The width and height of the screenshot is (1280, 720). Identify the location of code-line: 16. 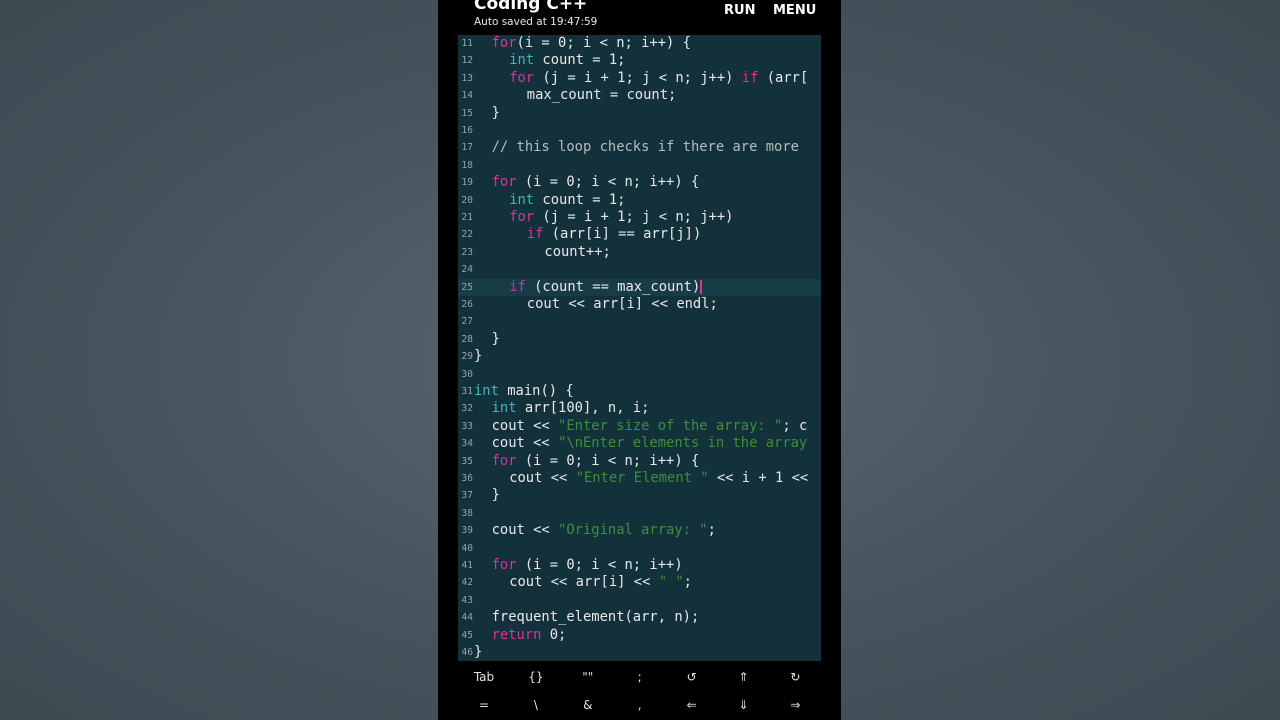
(639, 130).